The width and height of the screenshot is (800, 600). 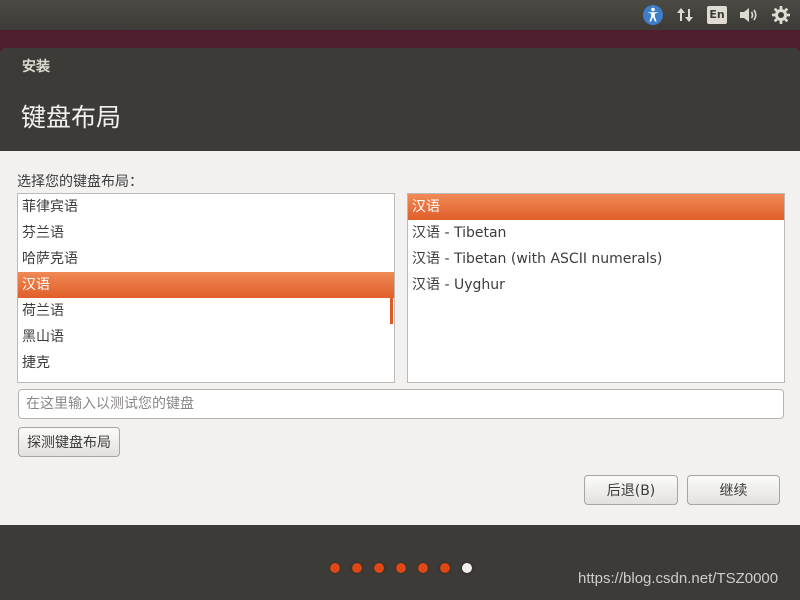 What do you see at coordinates (206, 311) in the screenshot?
I see `layout-list-item: 荷兰语` at bounding box center [206, 311].